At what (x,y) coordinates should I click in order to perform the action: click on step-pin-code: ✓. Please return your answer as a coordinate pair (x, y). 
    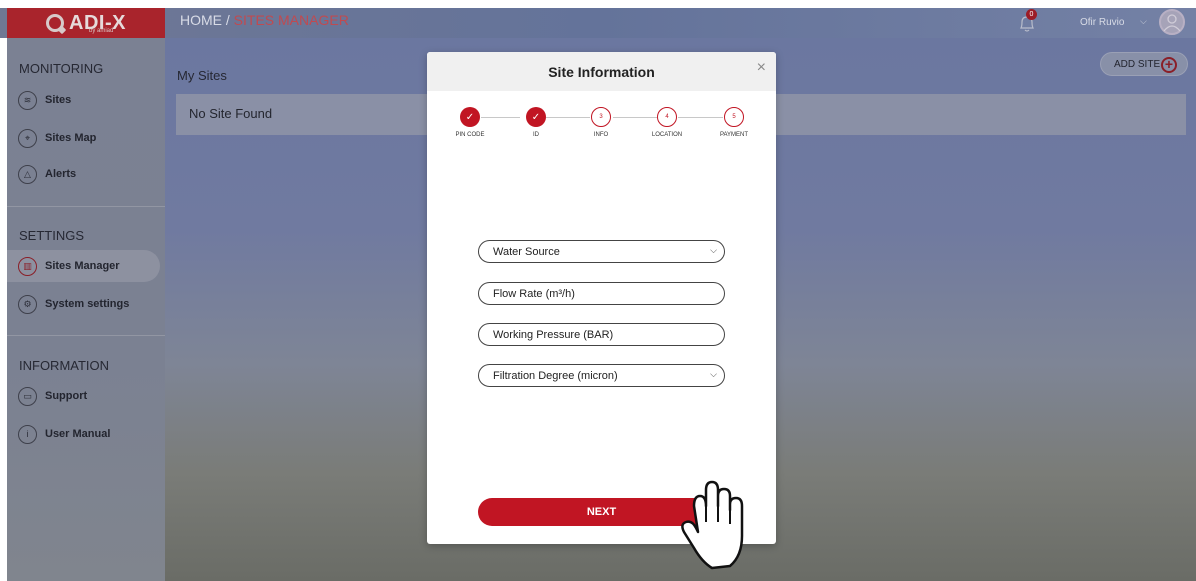
    Looking at the image, I should click on (470, 117).